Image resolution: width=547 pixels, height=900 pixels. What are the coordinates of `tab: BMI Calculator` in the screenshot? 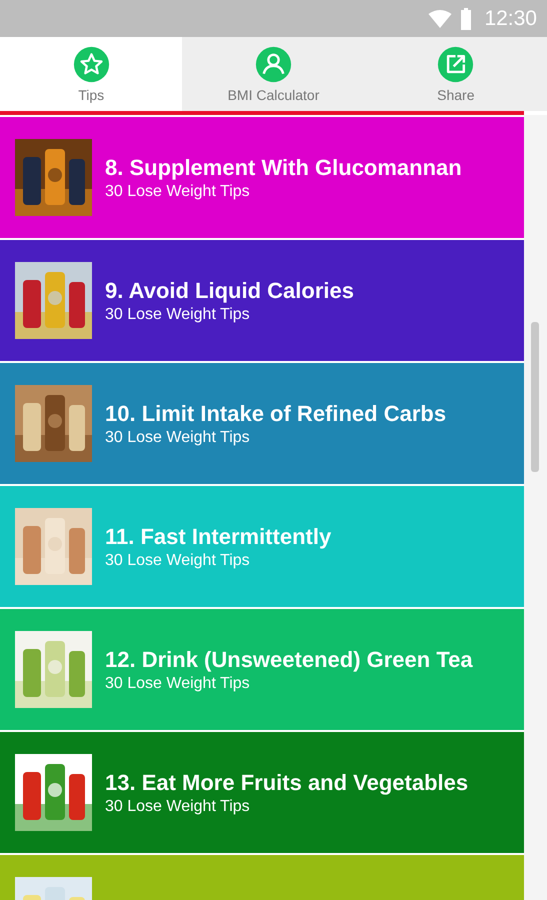 It's located at (273, 74).